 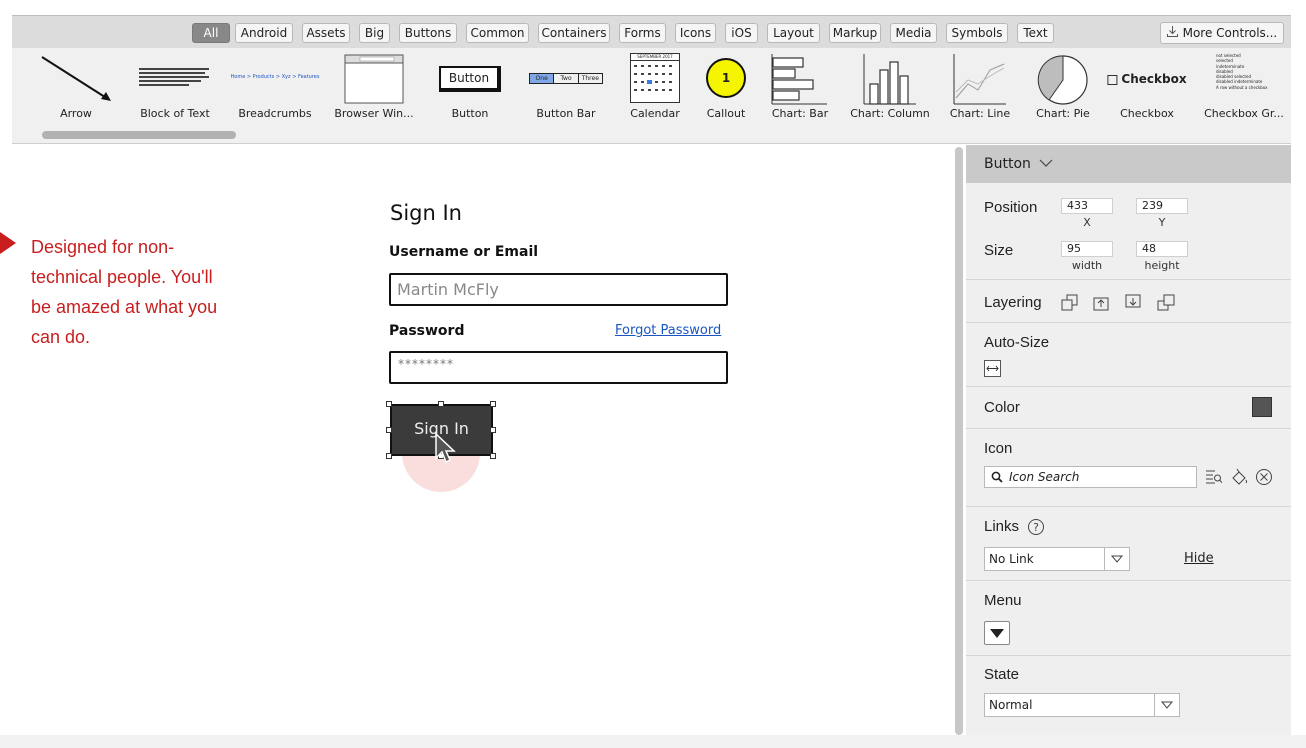 I want to click on palette-item-chart-bar: Chart: Bar, so click(x=800, y=89).